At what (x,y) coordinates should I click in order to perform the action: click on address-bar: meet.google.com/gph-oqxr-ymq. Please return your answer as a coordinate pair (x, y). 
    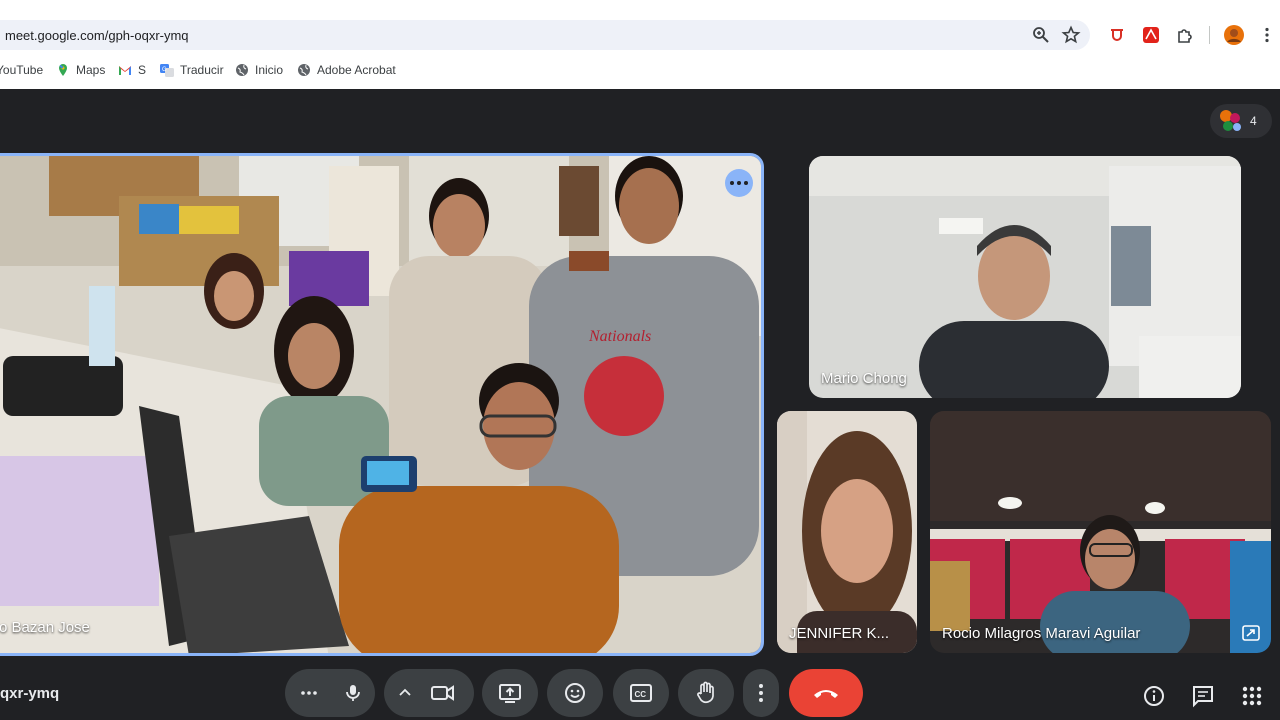
    Looking at the image, I should click on (545, 35).